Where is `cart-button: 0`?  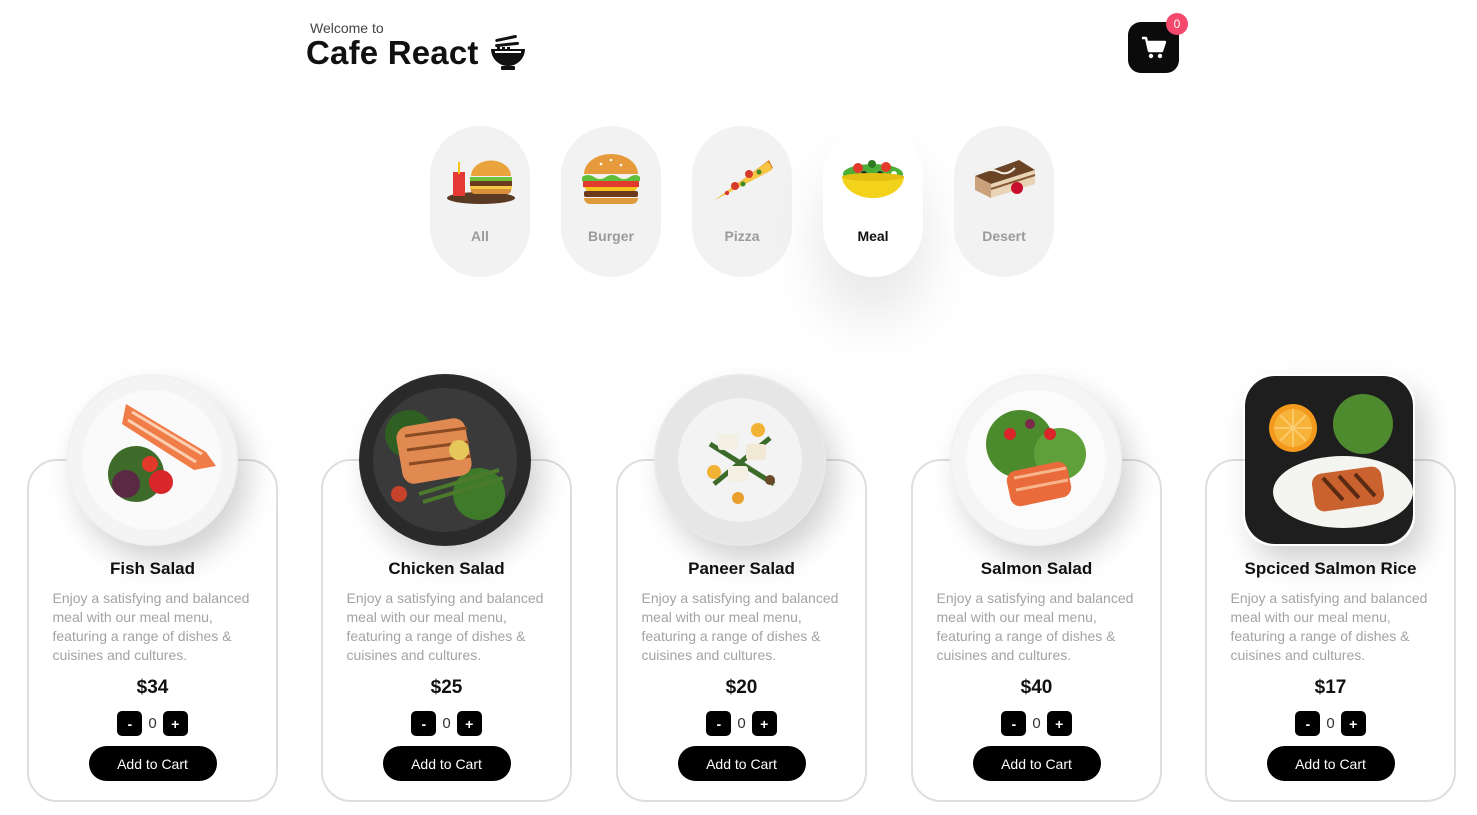
cart-button: 0 is located at coordinates (1158, 43).